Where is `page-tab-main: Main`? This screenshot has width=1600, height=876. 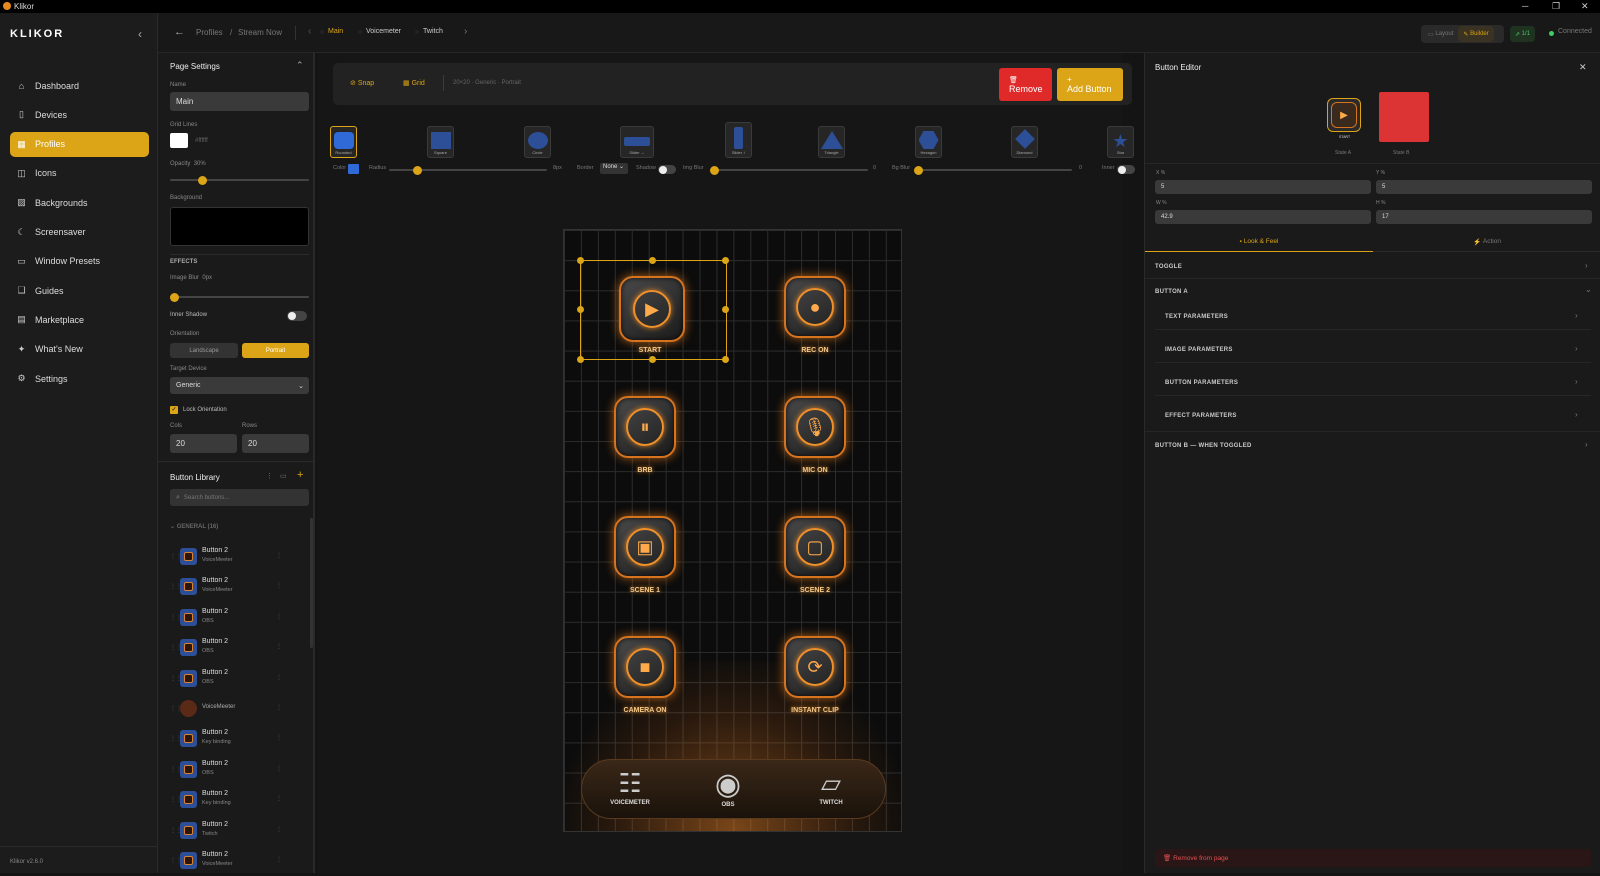 page-tab-main: Main is located at coordinates (331, 31).